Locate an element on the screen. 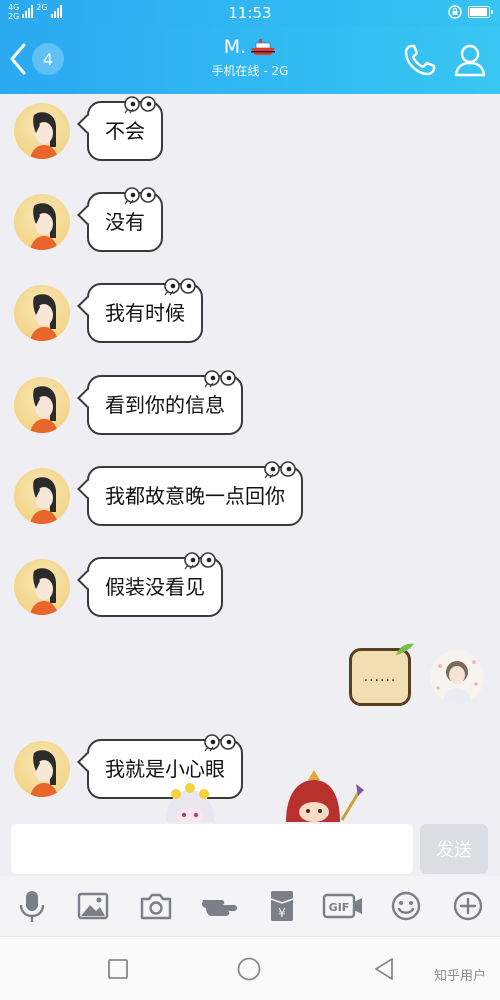 This screenshot has width=500, height=1000. emoji-icon is located at coordinates (406, 906).